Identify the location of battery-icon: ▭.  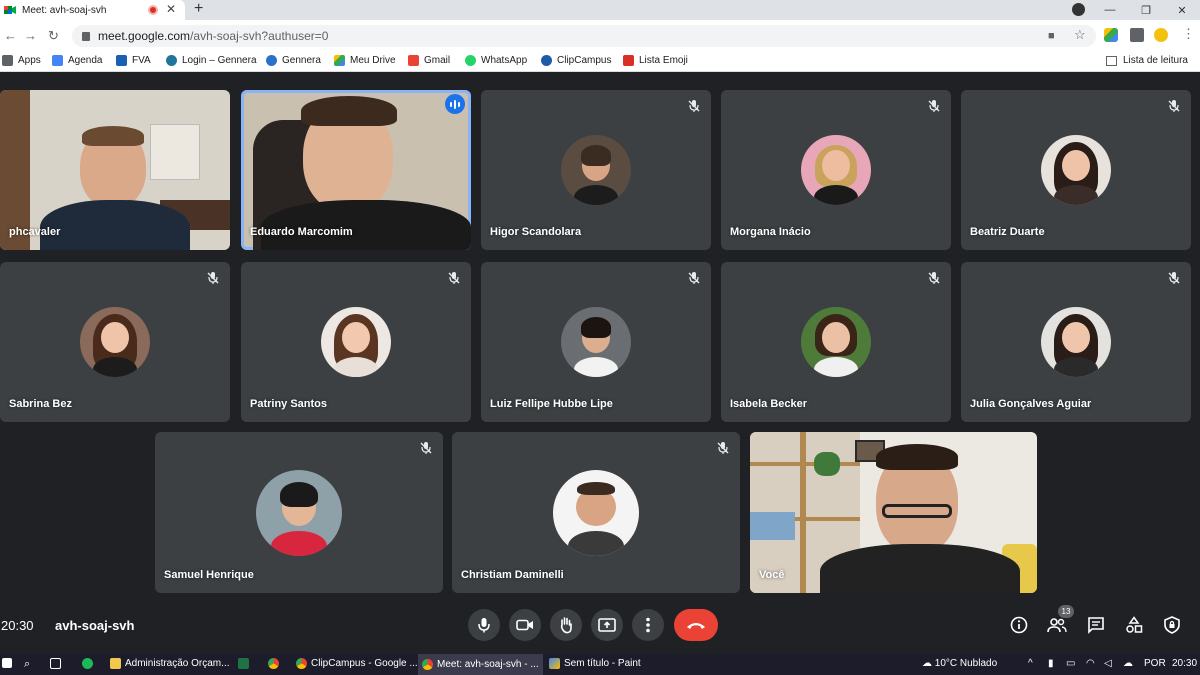
(1070, 663).